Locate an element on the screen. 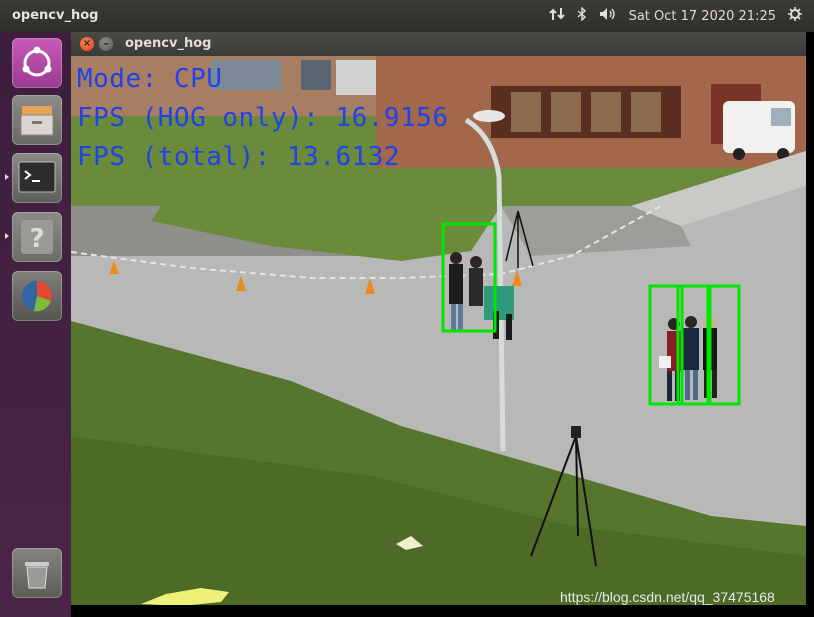  system-monitor-icon is located at coordinates (37, 296).